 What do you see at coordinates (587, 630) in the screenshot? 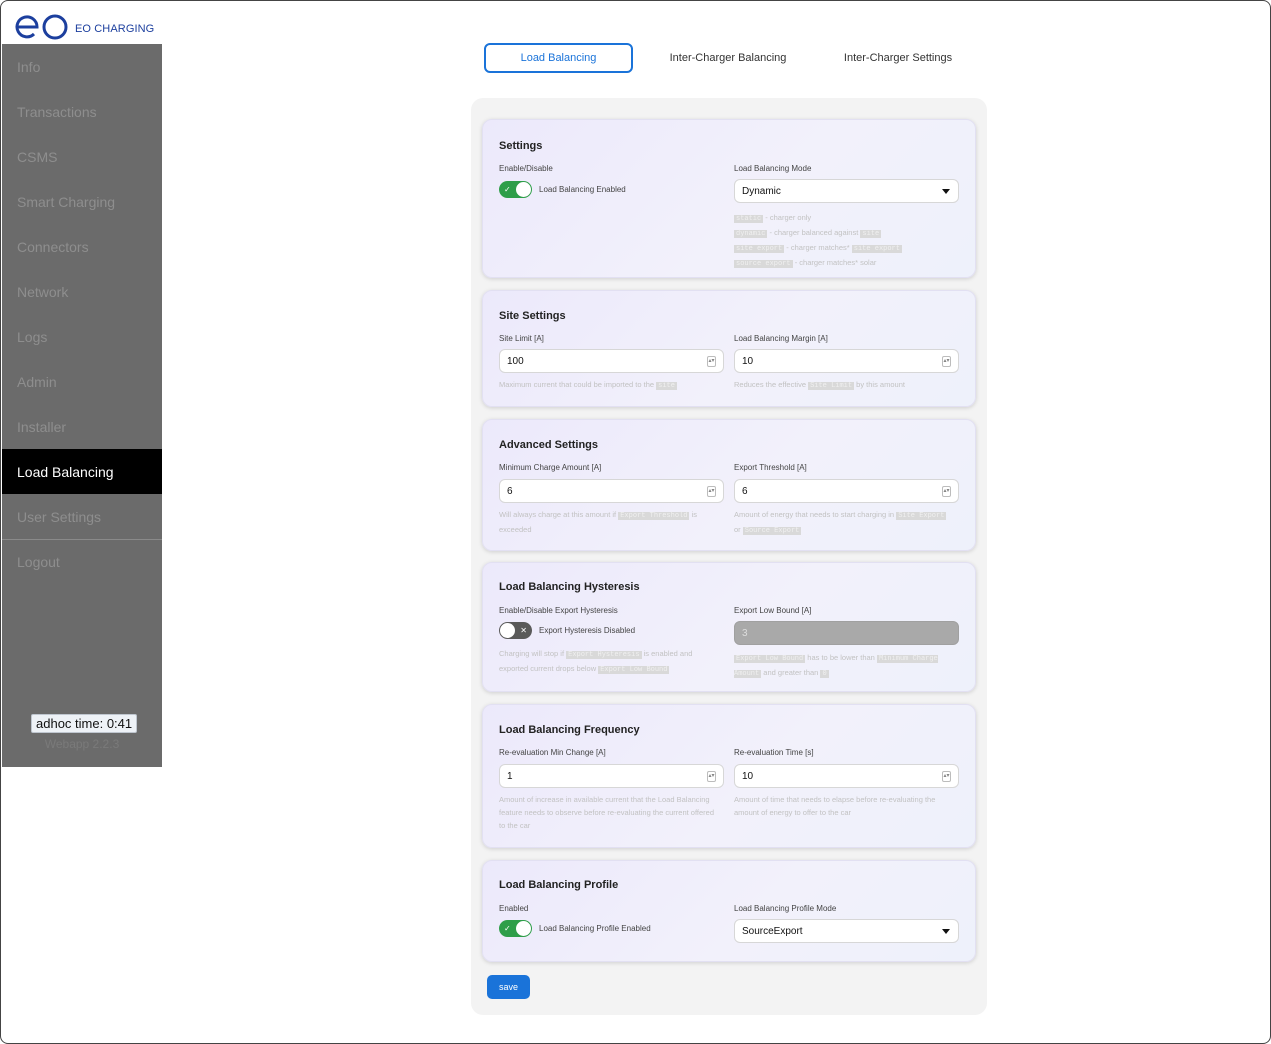
I see `export-hysteresis-toggle-label: Export Hysteresis Disabled` at bounding box center [587, 630].